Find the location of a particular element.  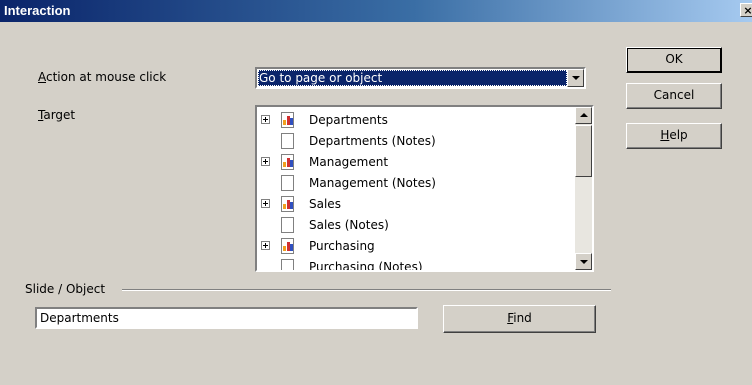

action-label: Action at mouse click is located at coordinates (102, 77).